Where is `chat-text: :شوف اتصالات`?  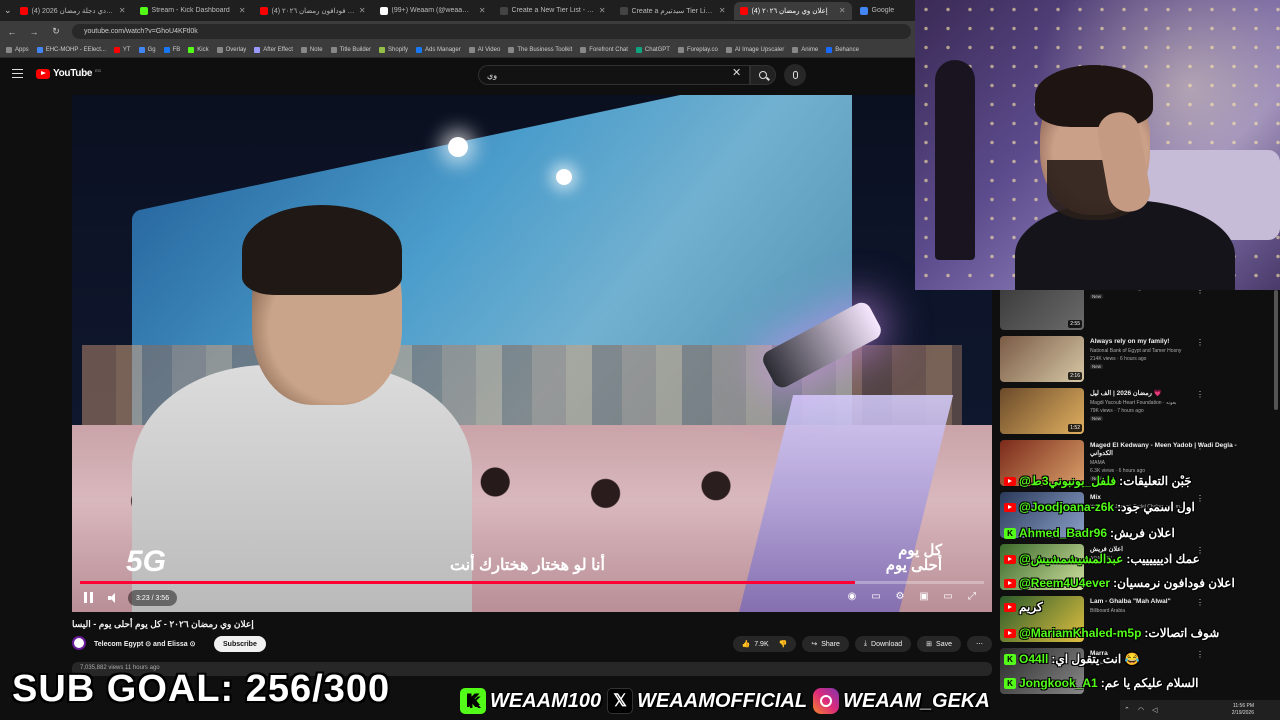 chat-text: :شوف اتصالات is located at coordinates (1182, 633).